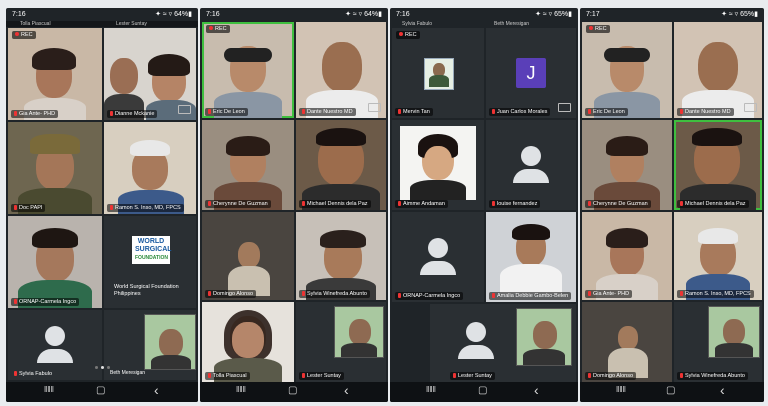 This screenshot has width=768, height=406. I want to click on video-tile: Dianne Mckanie, so click(150, 74).